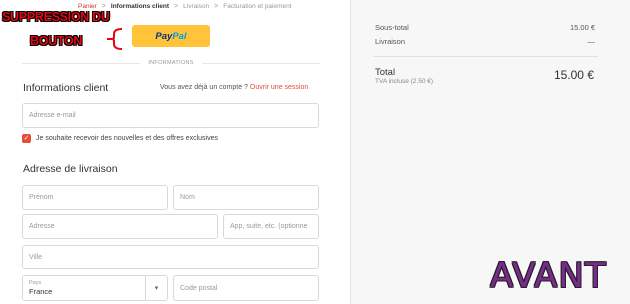 This screenshot has width=630, height=304. Describe the element at coordinates (95, 197) in the screenshot. I see `firstname-field: Prénom` at that location.